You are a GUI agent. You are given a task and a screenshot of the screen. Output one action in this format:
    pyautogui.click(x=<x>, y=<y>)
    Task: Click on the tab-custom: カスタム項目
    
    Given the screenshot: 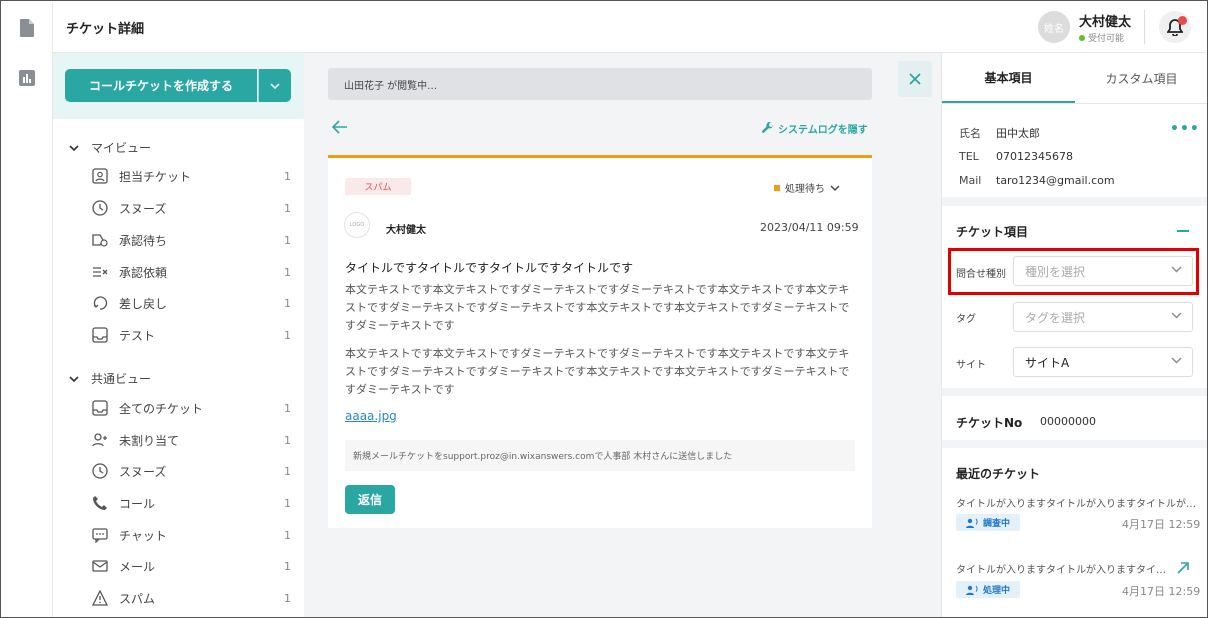 What is the action you would take?
    pyautogui.click(x=1141, y=78)
    